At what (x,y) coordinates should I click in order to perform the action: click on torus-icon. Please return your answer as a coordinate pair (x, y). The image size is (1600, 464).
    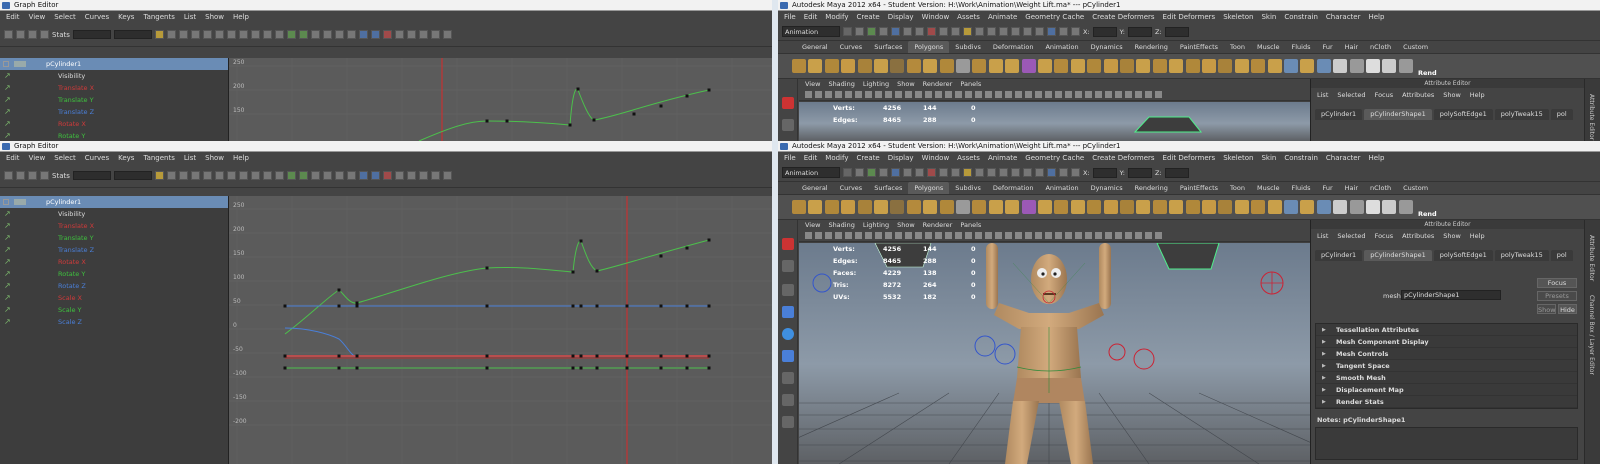
    Looking at the image, I should click on (881, 207).